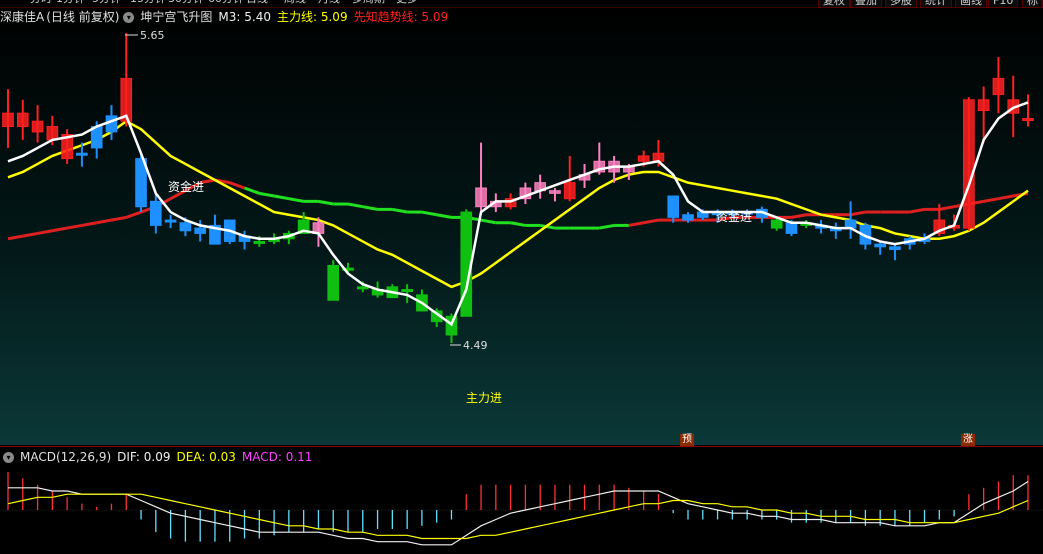 The width and height of the screenshot is (1043, 554). What do you see at coordinates (152, 35) in the screenshot?
I see `high-price-label: 5.65` at bounding box center [152, 35].